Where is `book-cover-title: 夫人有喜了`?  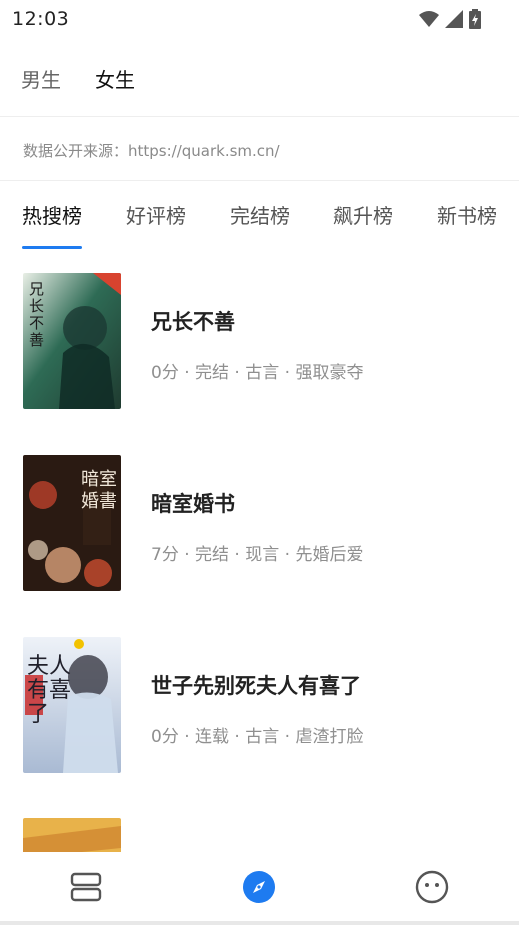
book-cover-title: 夫人有喜了 is located at coordinates (49, 690).